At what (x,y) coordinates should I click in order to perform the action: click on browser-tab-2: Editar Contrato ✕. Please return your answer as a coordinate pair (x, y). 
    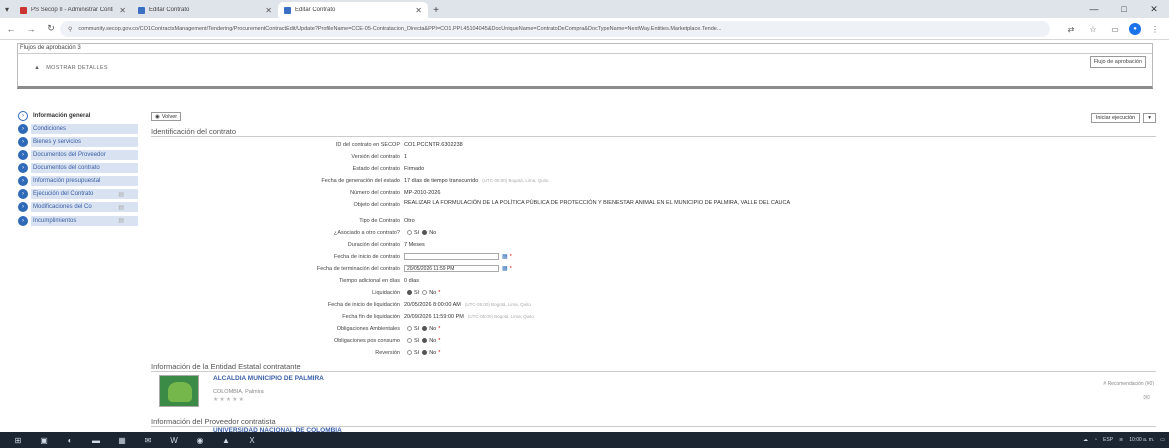
    Looking at the image, I should click on (205, 10).